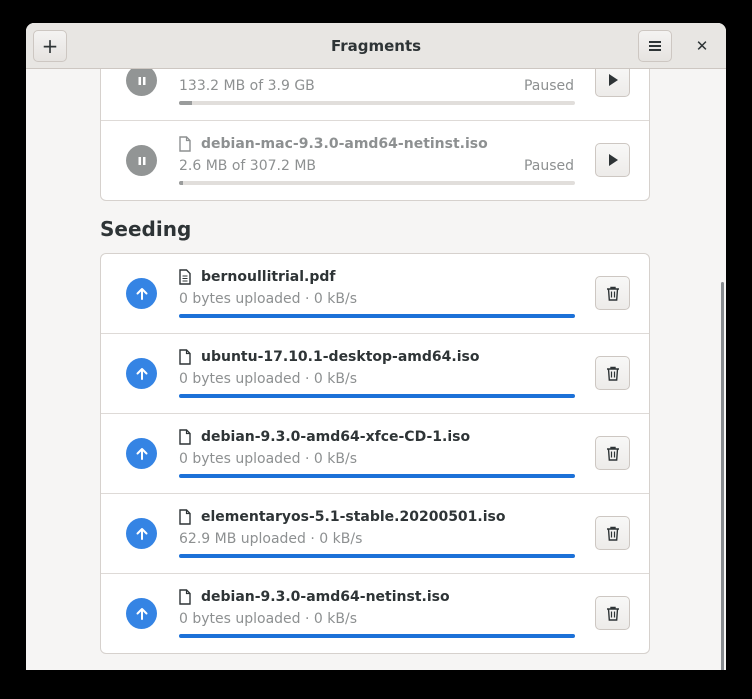 The width and height of the screenshot is (752, 699). Describe the element at coordinates (344, 144) in the screenshot. I see `torrent-name: debian-mac-9.3.0-amd64-netinst.iso` at that location.